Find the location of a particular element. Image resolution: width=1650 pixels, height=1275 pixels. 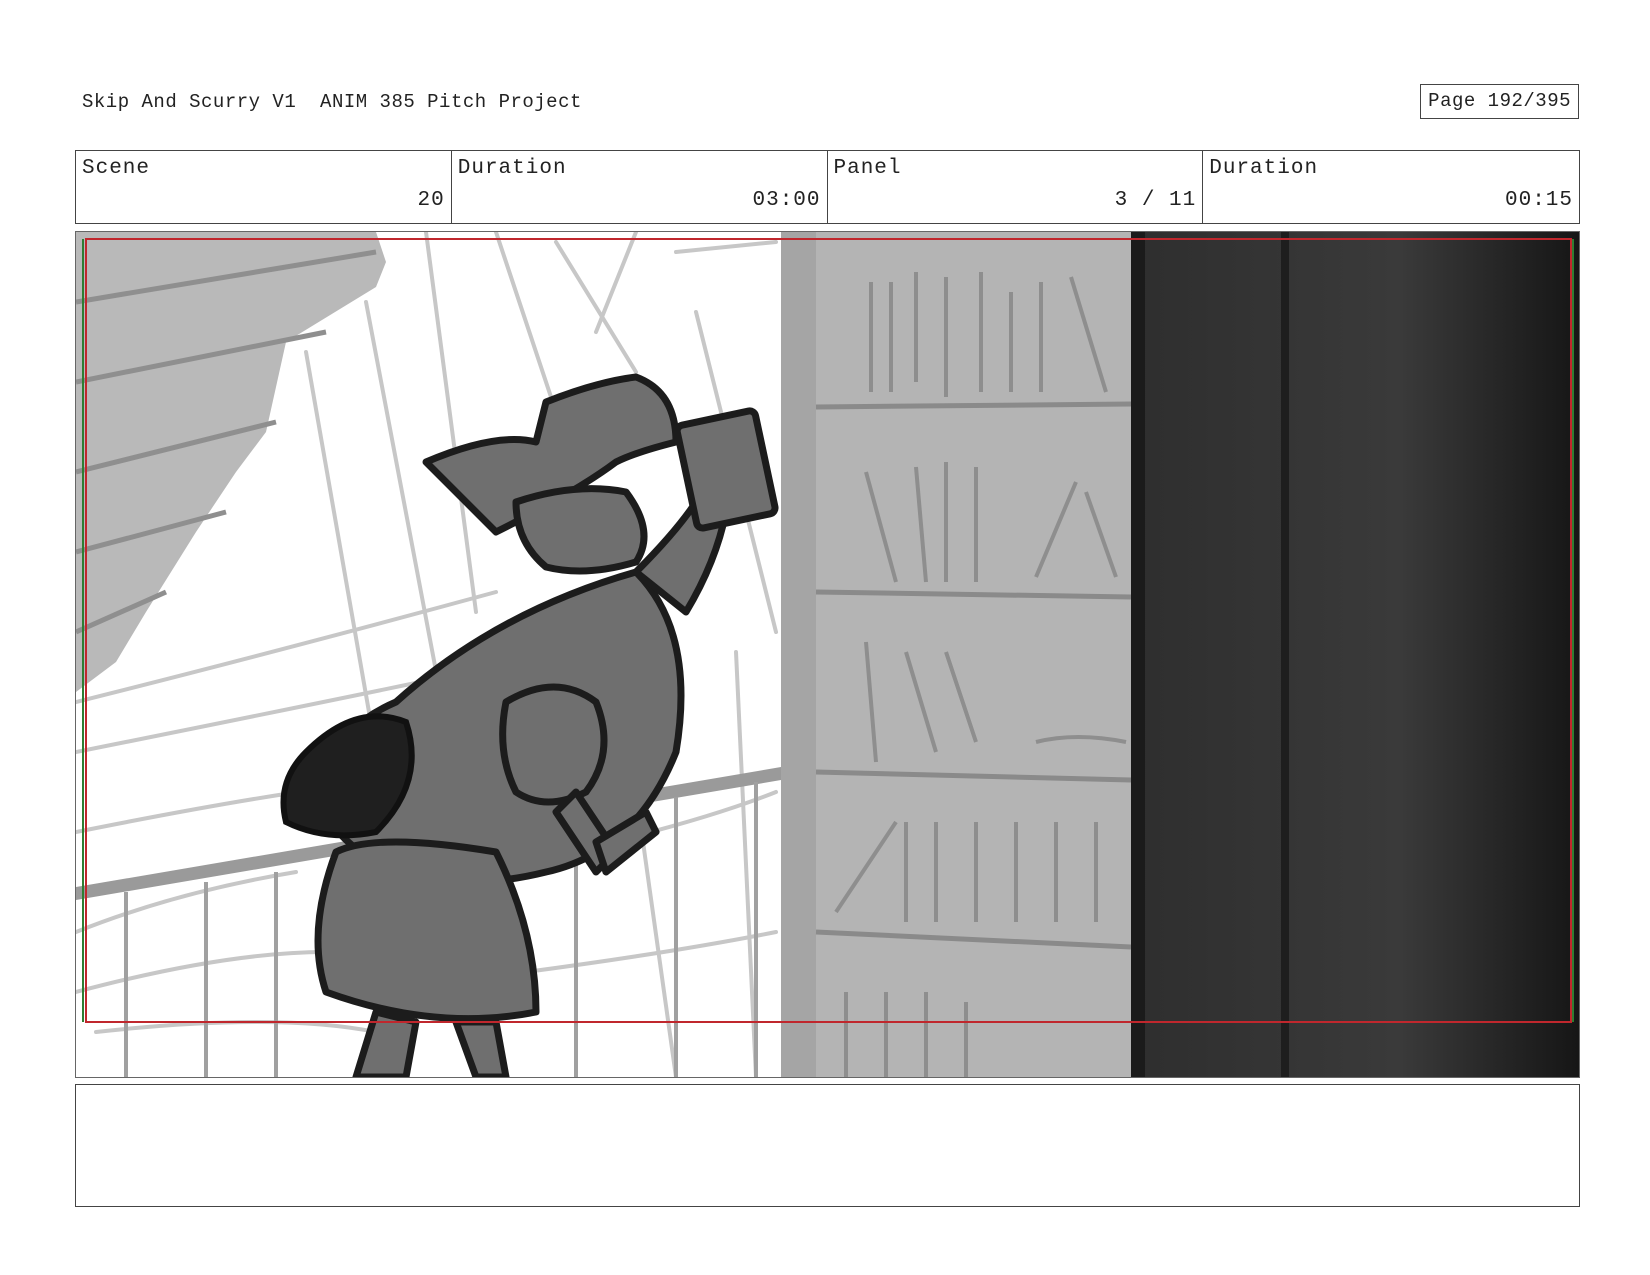

page-indicator: Page 192/395 is located at coordinates (1499, 101).